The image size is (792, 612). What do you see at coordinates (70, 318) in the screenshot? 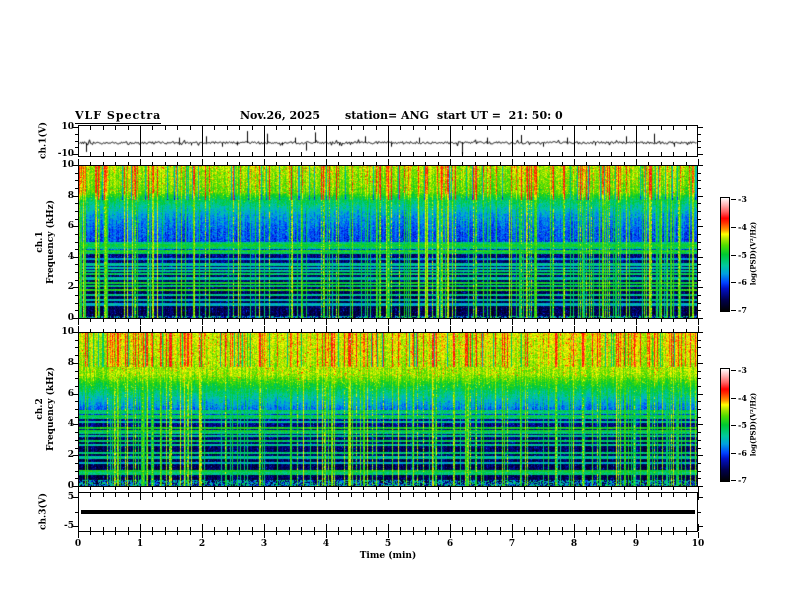
I see `y-tick-label: 0` at bounding box center [70, 318].